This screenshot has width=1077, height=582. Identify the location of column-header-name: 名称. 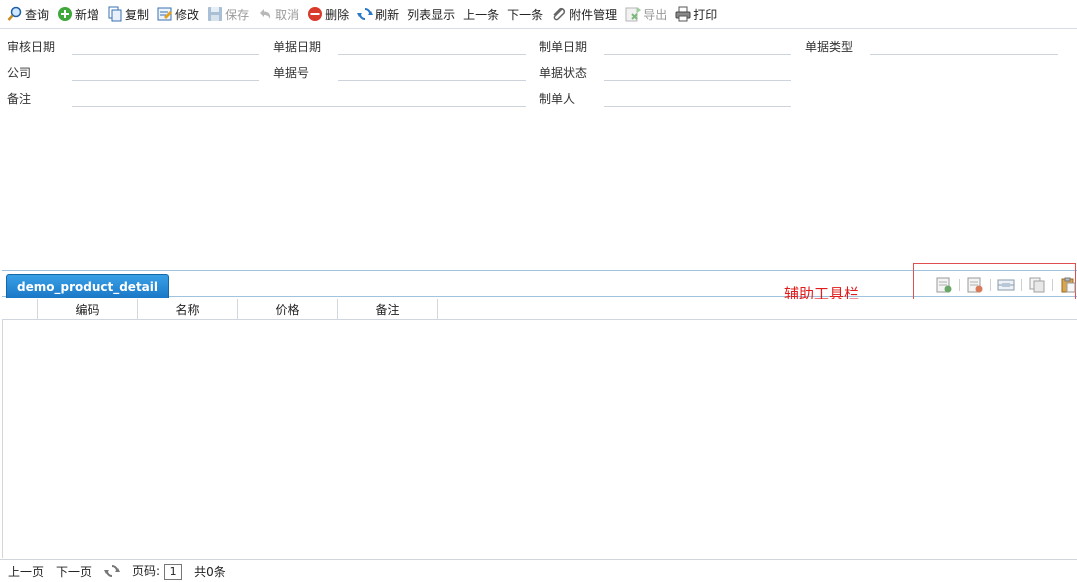
(188, 309).